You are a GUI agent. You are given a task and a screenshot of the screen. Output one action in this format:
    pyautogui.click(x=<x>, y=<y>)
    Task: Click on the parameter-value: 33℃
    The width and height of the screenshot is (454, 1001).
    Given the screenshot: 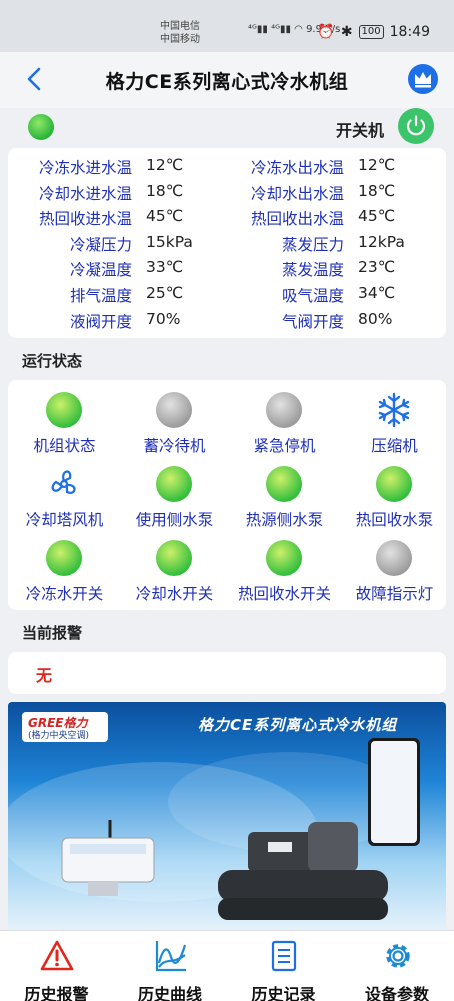 What is the action you would take?
    pyautogui.click(x=165, y=267)
    